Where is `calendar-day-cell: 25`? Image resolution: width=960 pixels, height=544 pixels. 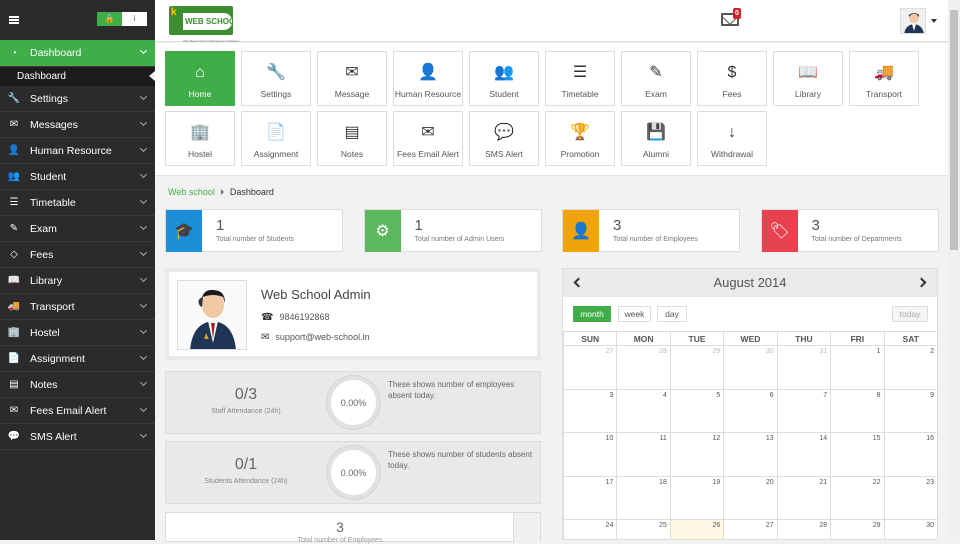 calendar-day-cell: 25 is located at coordinates (643, 529).